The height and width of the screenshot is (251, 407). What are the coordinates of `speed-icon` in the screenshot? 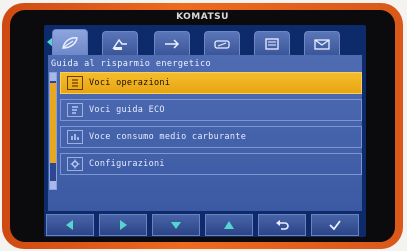 It's located at (222, 44).